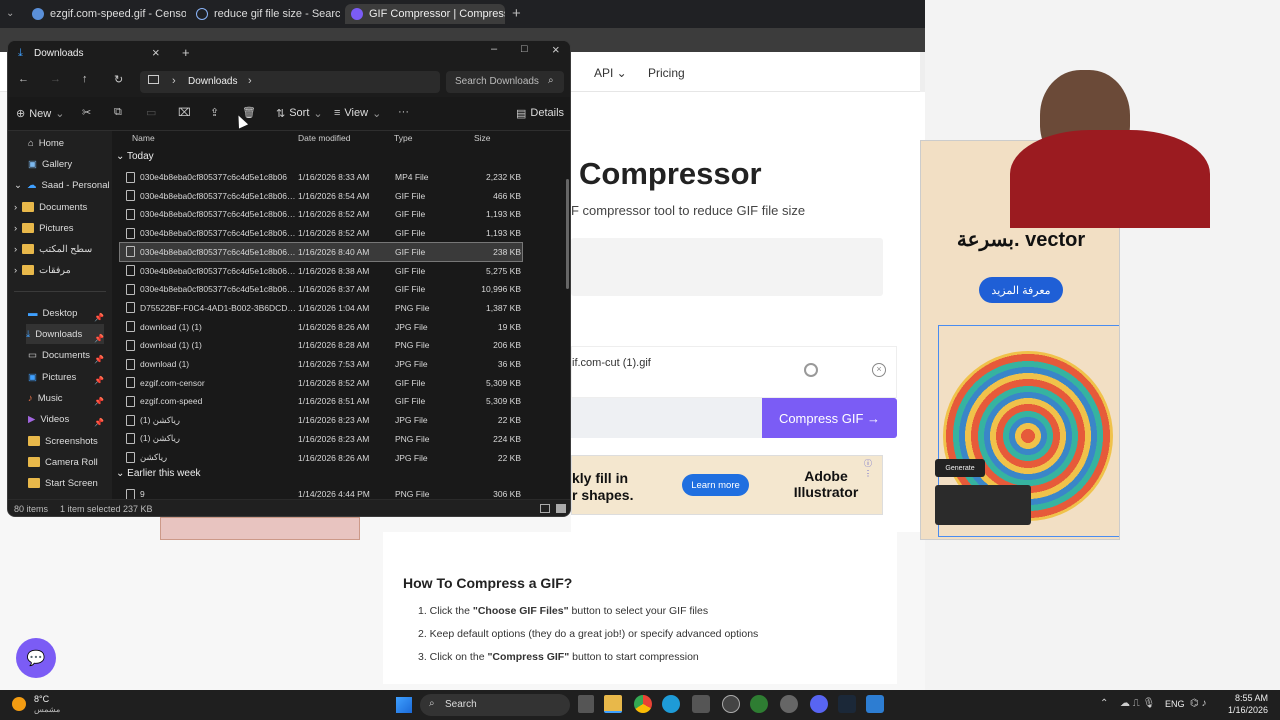 This screenshot has width=1280, height=720. I want to click on learn-more-button: Learn more, so click(715, 485).